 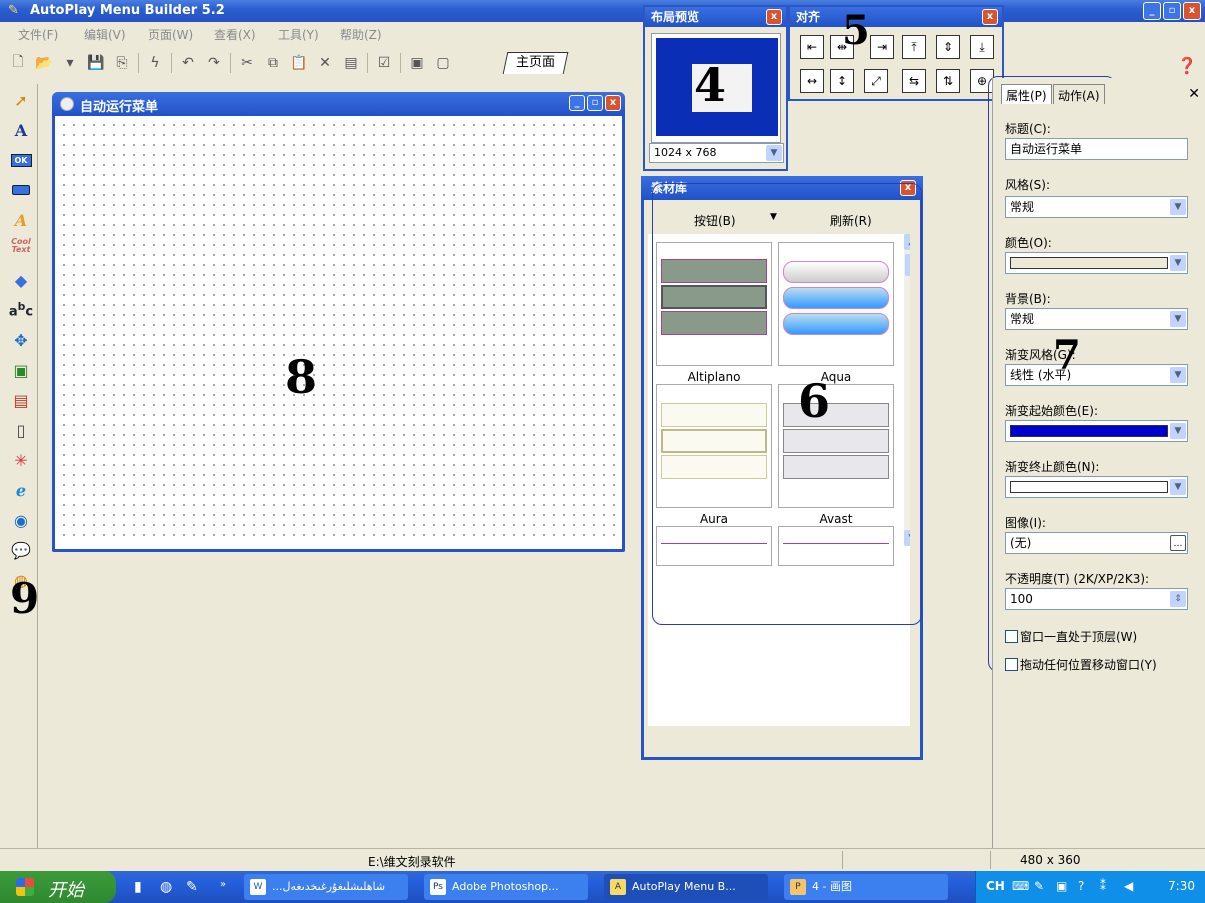 What do you see at coordinates (1061, 886) in the screenshot?
I see `ime-icon: ▣` at bounding box center [1061, 886].